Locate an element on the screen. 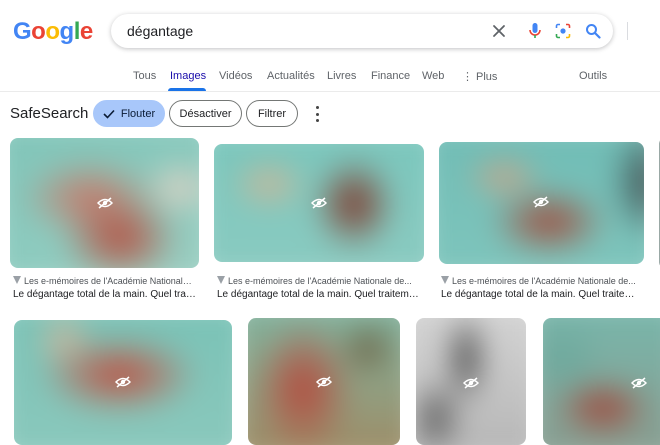  google-logo: Google is located at coordinates (53, 32).